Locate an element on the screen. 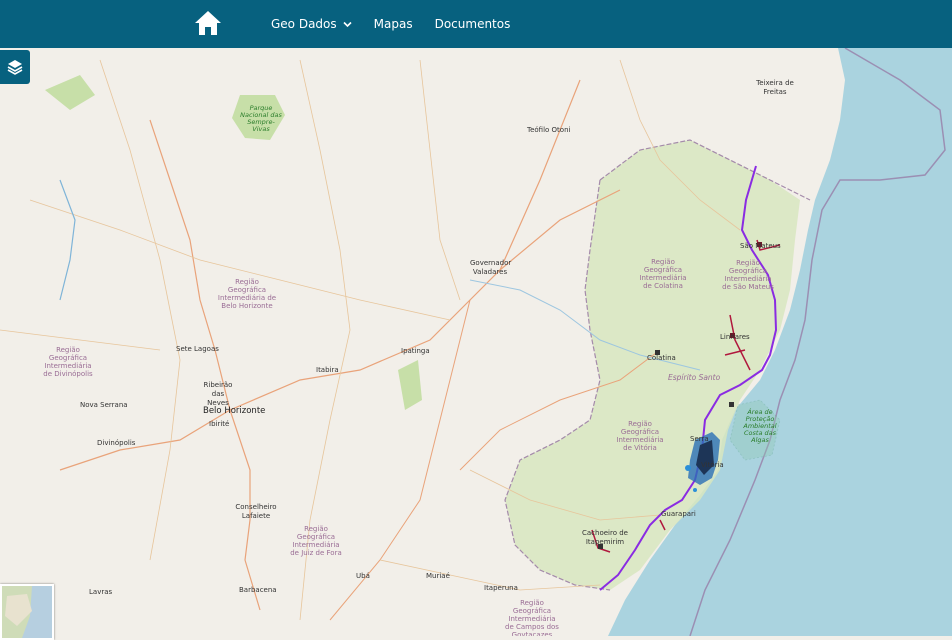 The height and width of the screenshot is (640, 952). label-colatina: Colatina is located at coordinates (661, 358).